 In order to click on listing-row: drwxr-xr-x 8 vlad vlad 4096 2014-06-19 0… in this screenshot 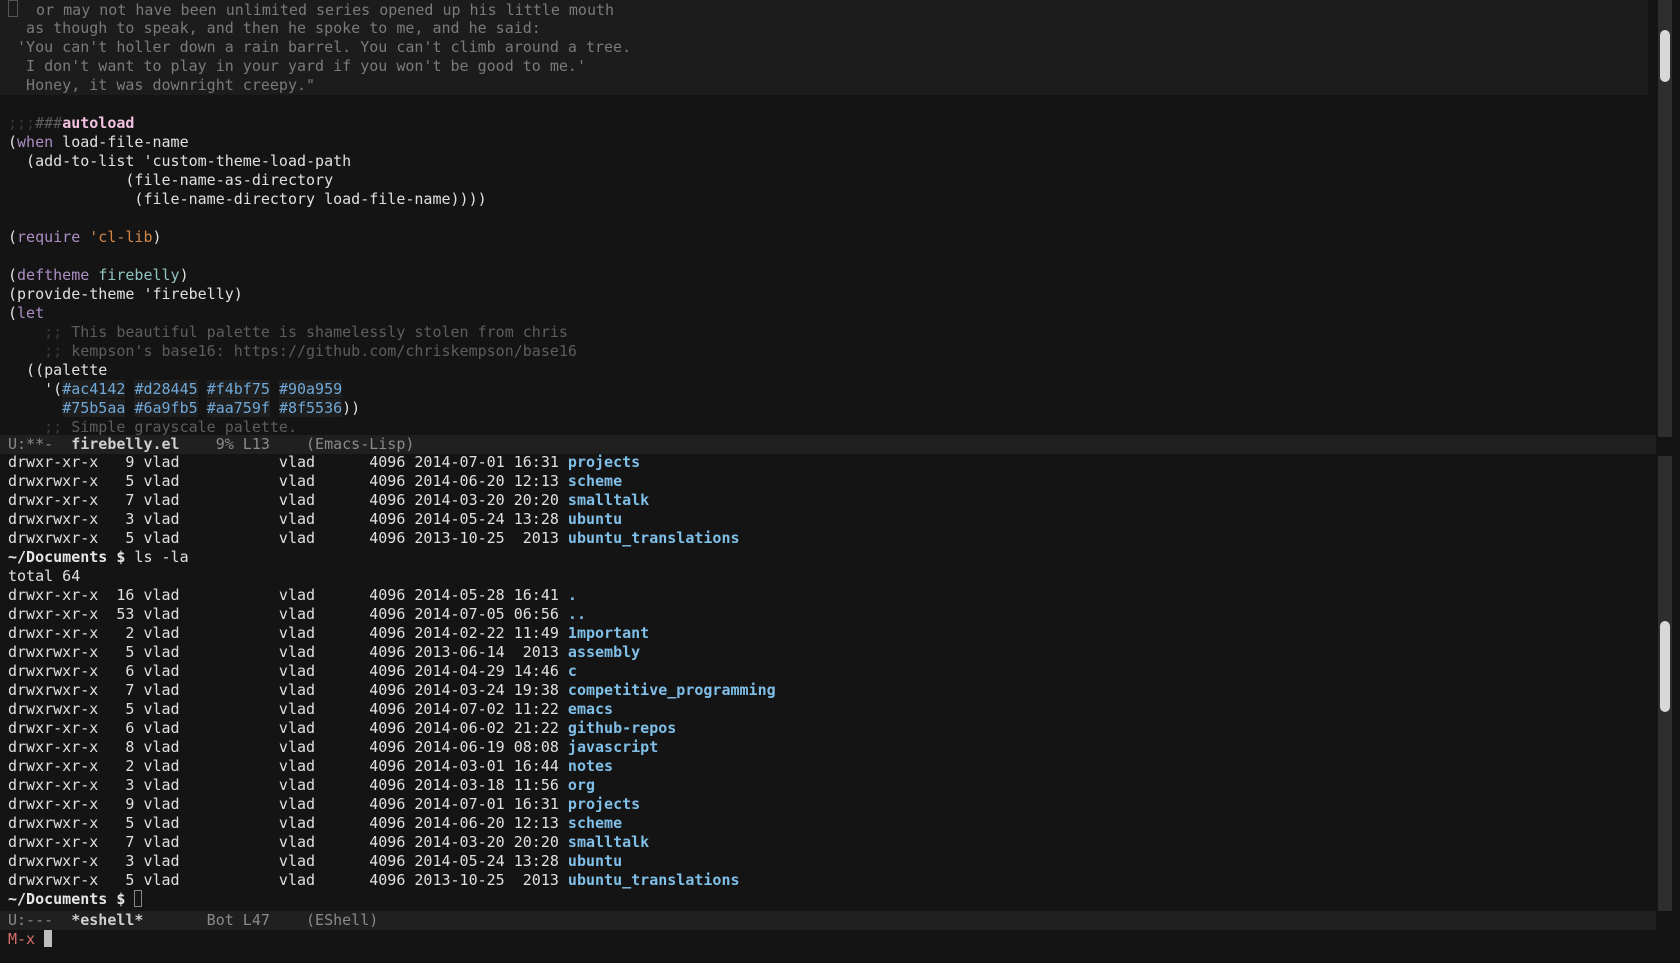, I will do `click(828, 747)`.